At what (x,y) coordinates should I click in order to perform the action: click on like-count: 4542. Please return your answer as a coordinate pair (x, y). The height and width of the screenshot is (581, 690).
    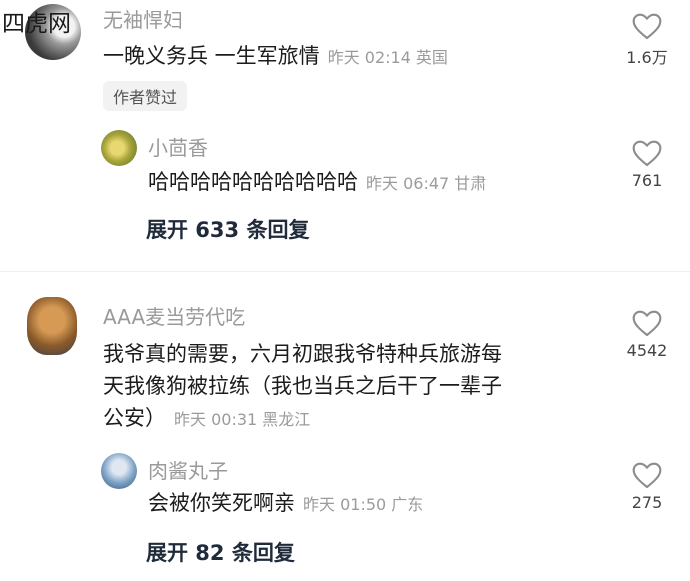
    Looking at the image, I should click on (647, 350).